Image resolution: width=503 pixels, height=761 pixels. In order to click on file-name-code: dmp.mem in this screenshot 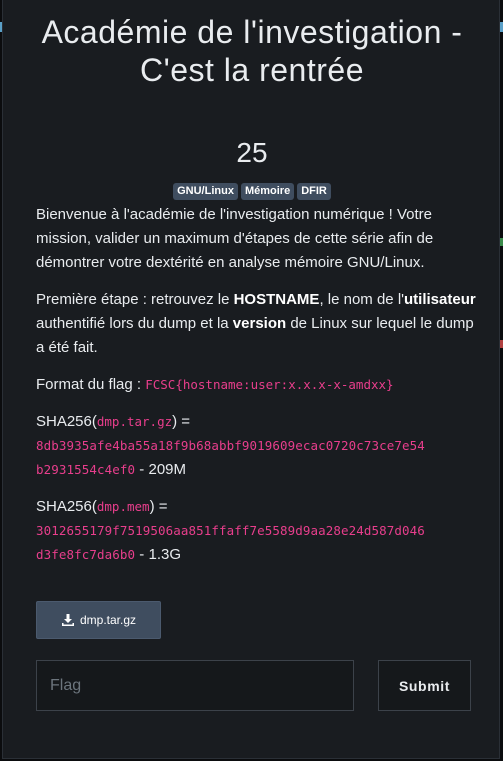, I will do `click(123, 506)`.